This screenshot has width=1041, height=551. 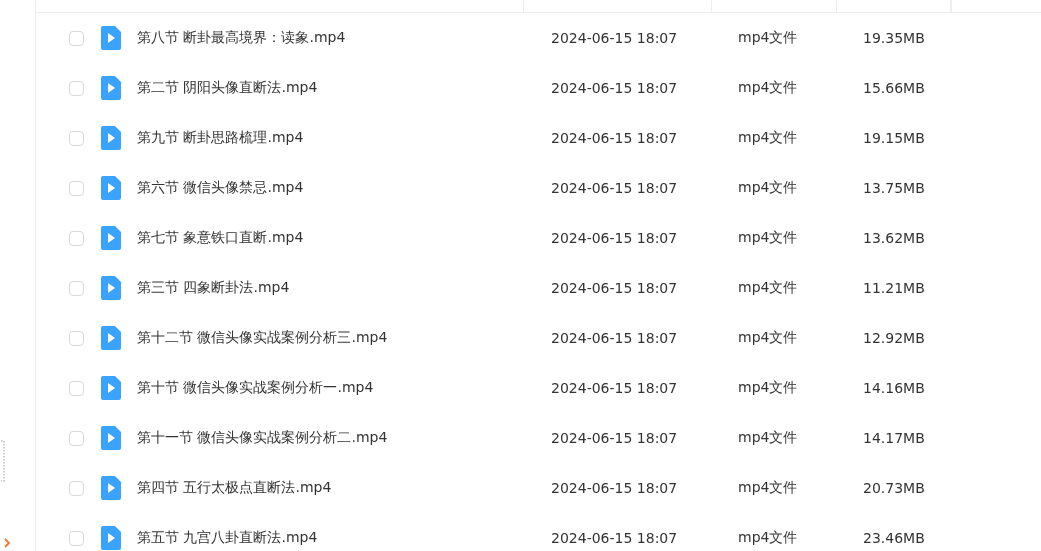 What do you see at coordinates (894, 288) in the screenshot?
I see `file-size: 11.21MB` at bounding box center [894, 288].